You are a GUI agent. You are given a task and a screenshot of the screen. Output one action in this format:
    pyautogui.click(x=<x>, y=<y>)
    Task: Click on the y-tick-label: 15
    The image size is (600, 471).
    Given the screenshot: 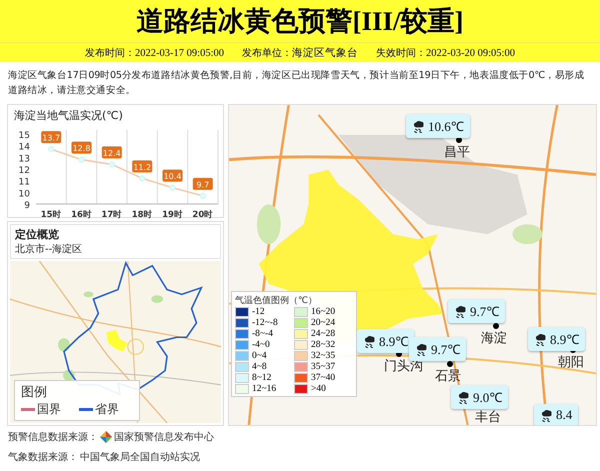 What is the action you would take?
    pyautogui.click(x=24, y=136)
    